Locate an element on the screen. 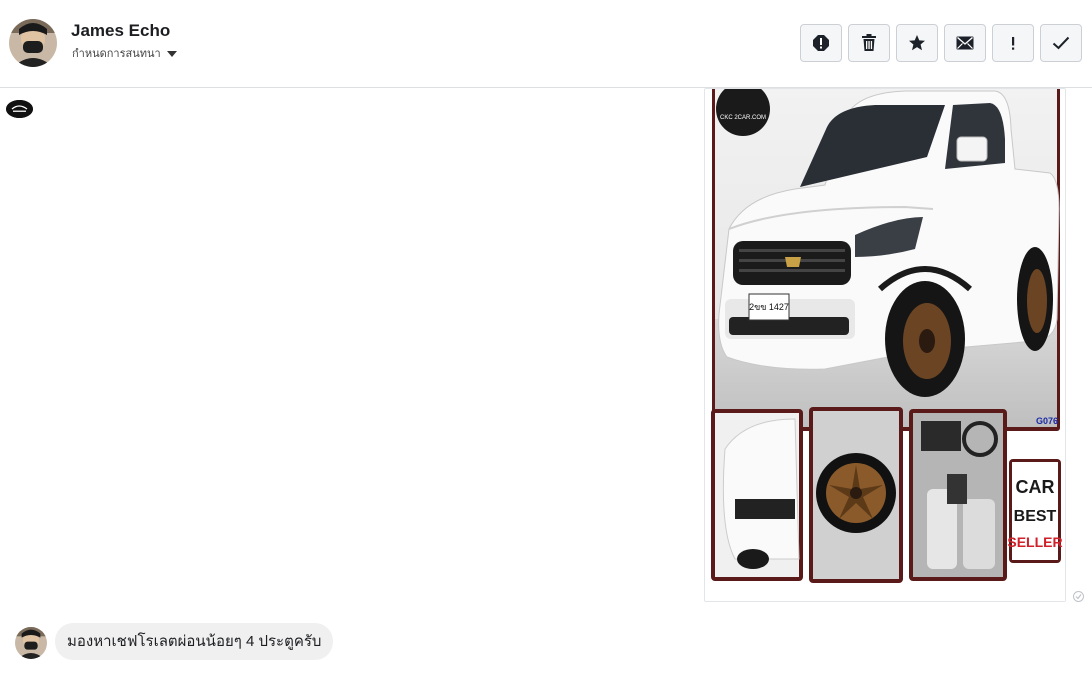 This screenshot has height=680, width=1092. conversation-actions is located at coordinates (941, 43).